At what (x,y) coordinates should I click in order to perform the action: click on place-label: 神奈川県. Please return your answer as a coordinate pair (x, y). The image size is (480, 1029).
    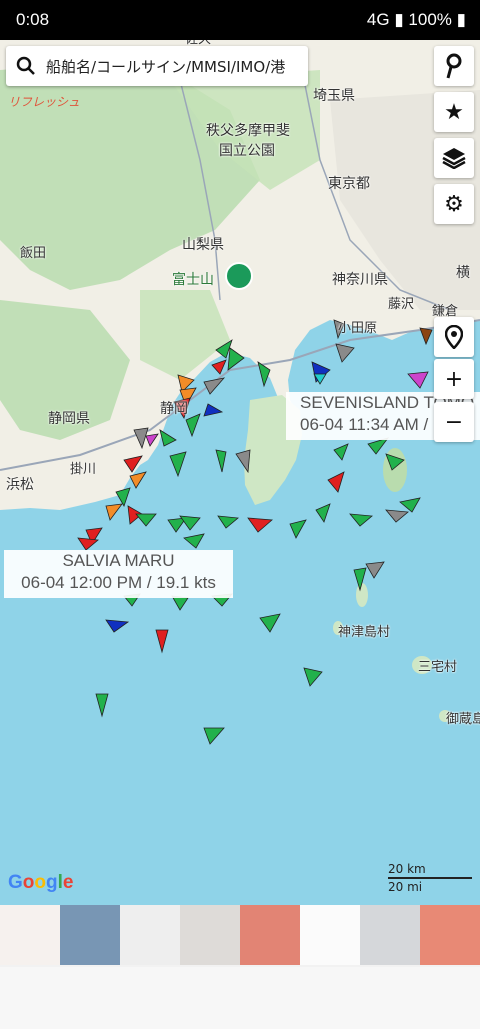
    Looking at the image, I should click on (360, 280).